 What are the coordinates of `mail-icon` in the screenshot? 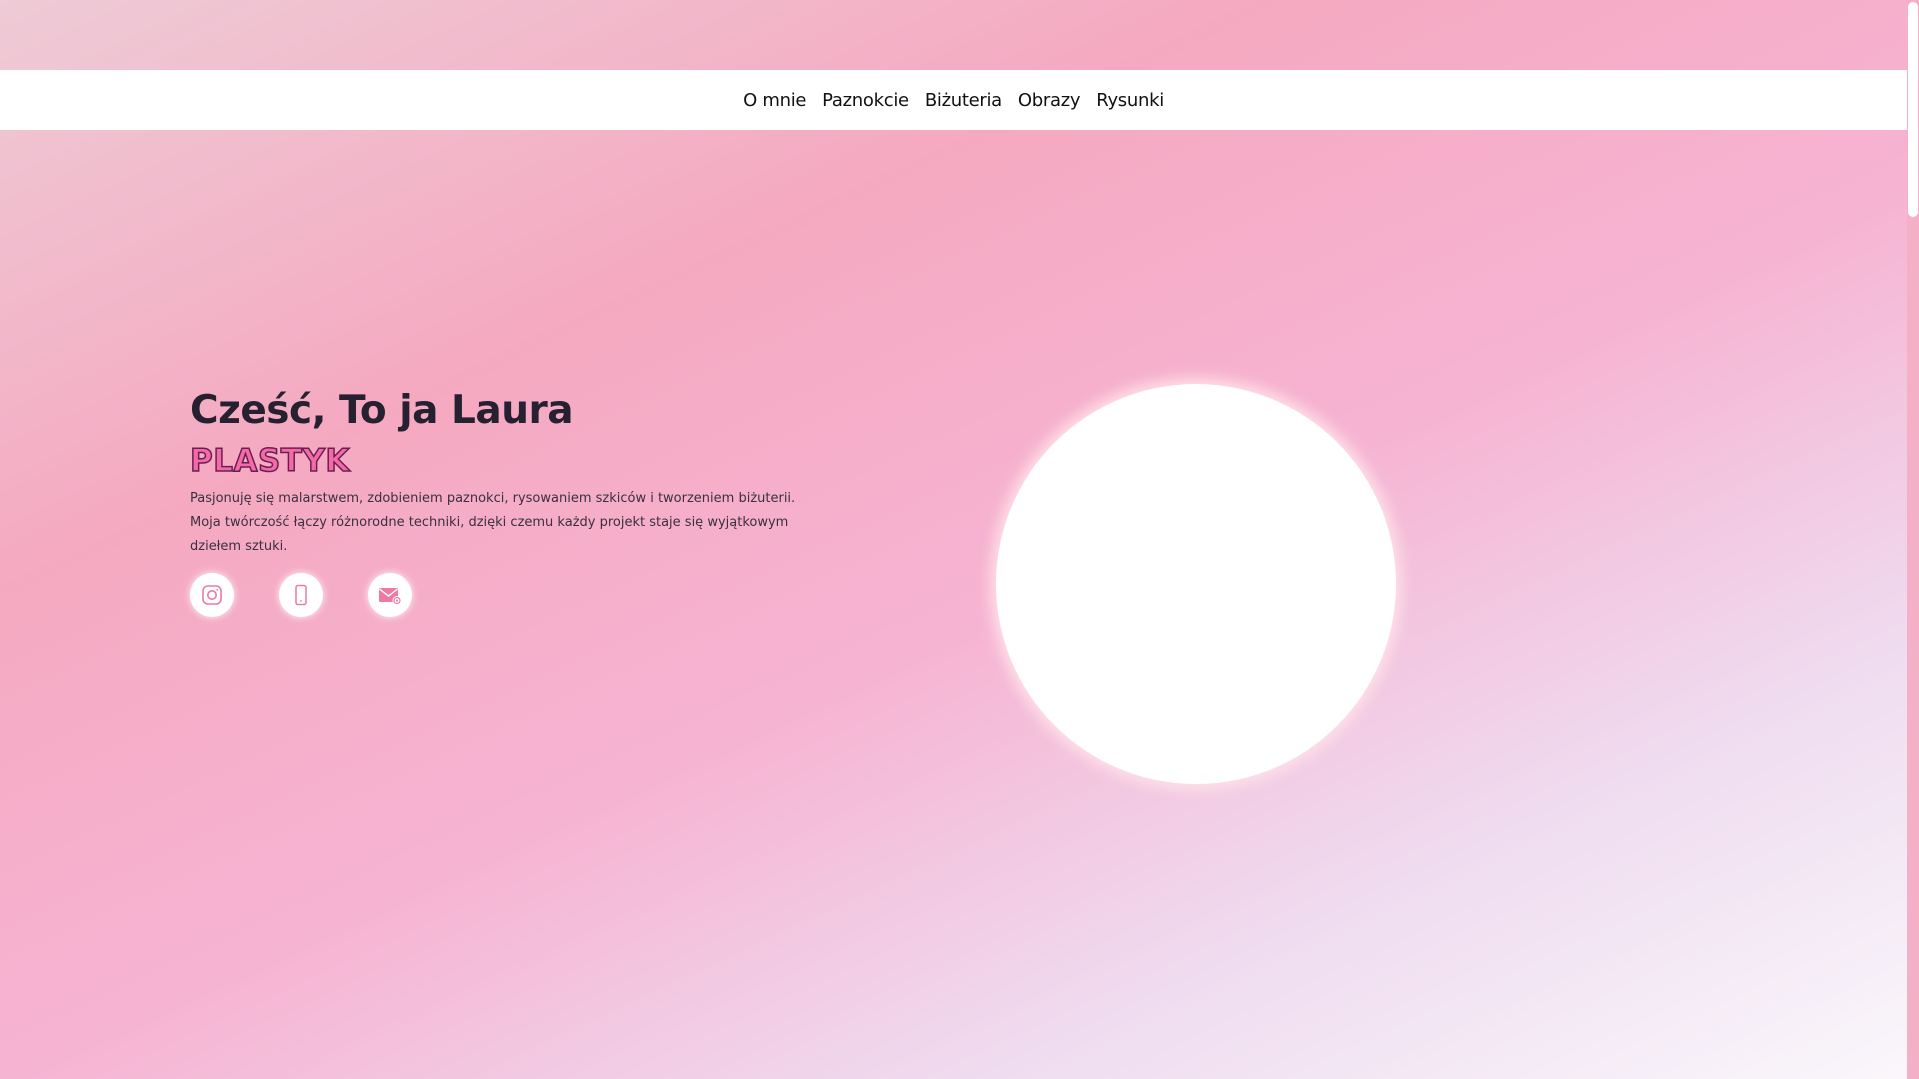 It's located at (390, 596).